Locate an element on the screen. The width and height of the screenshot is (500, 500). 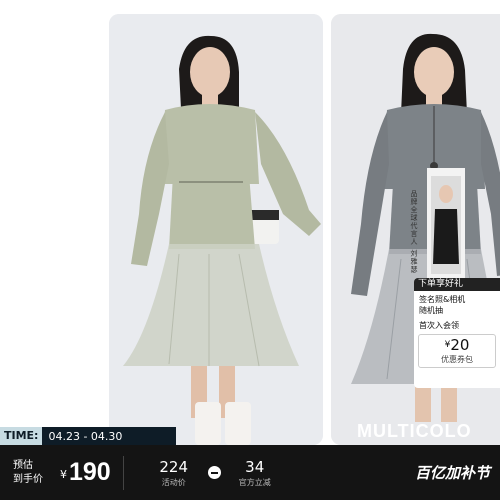
time-tag: TIME: 04.23 - 04.30 is located at coordinates (88, 436).